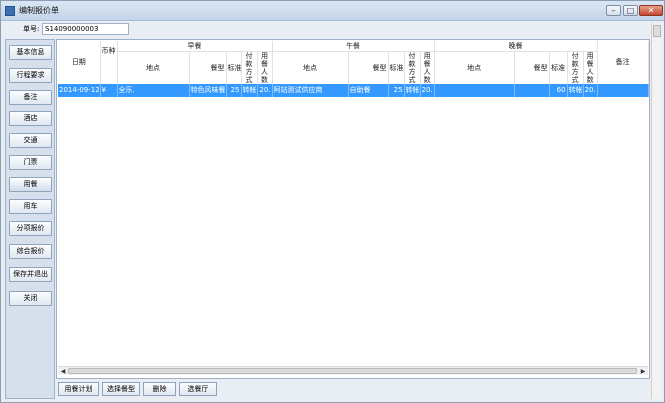 The width and height of the screenshot is (665, 403). I want to click on cell-lunch-standard: 25, so click(396, 90).